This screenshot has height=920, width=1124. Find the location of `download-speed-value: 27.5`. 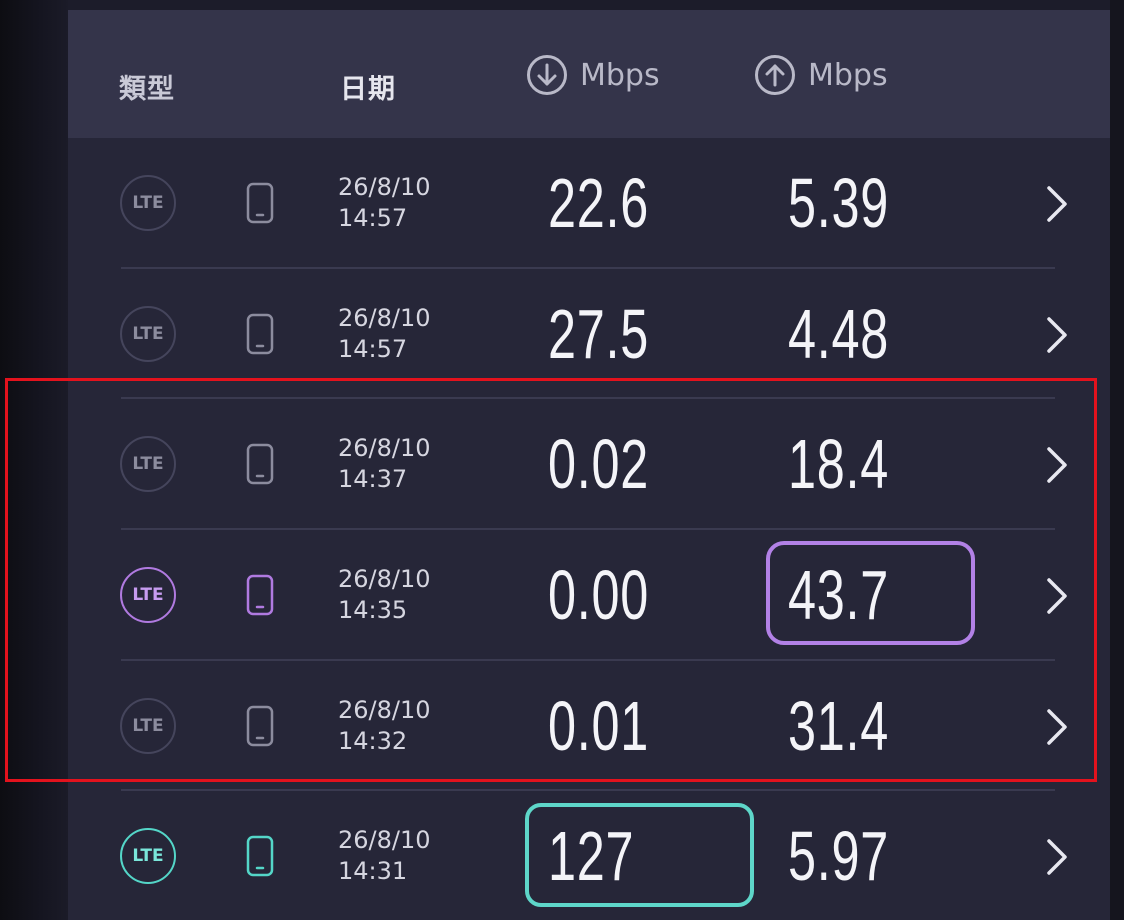

download-speed-value: 27.5 is located at coordinates (598, 334).